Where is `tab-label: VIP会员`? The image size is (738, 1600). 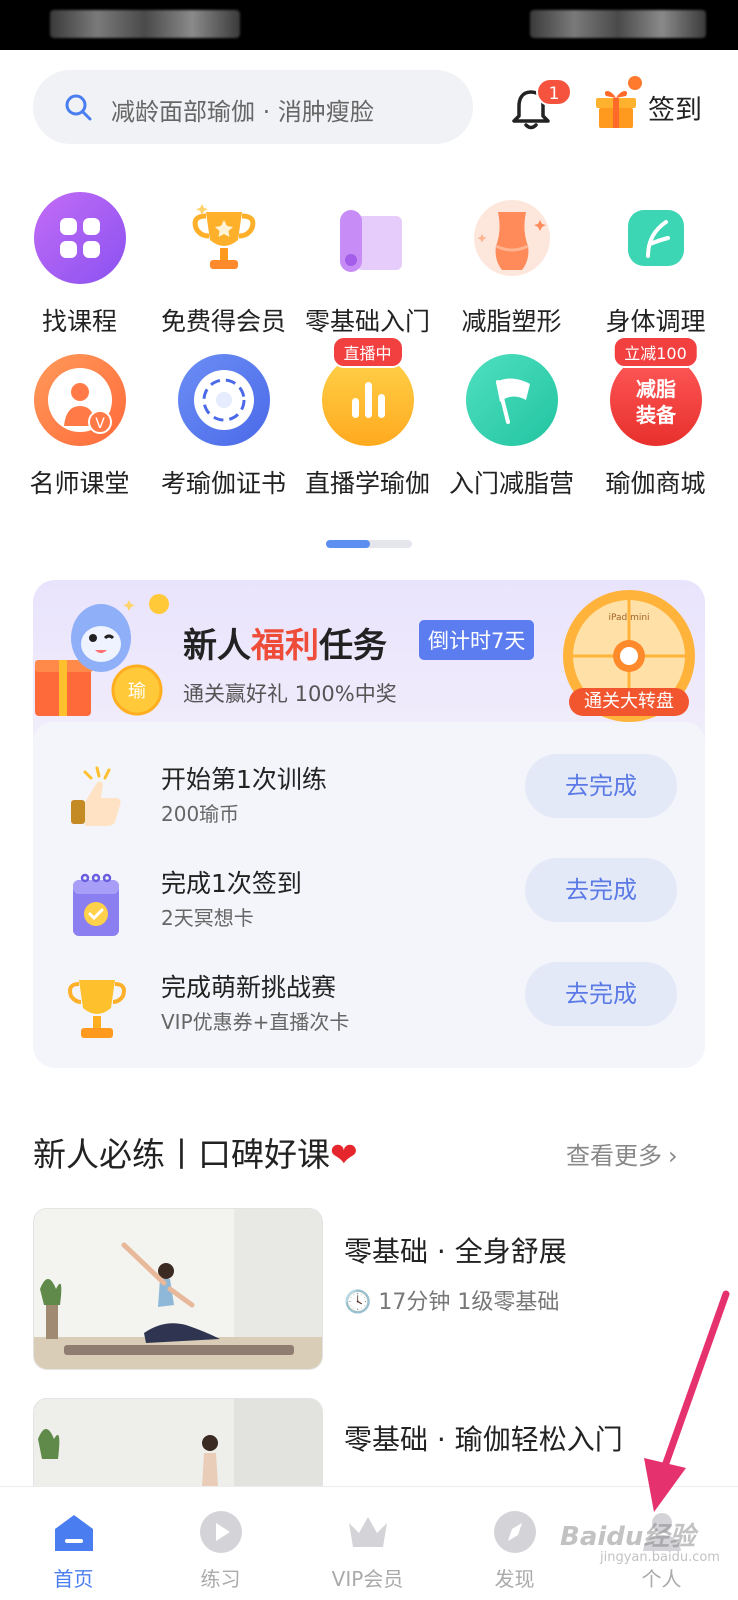
tab-label: VIP会员 is located at coordinates (367, 1579).